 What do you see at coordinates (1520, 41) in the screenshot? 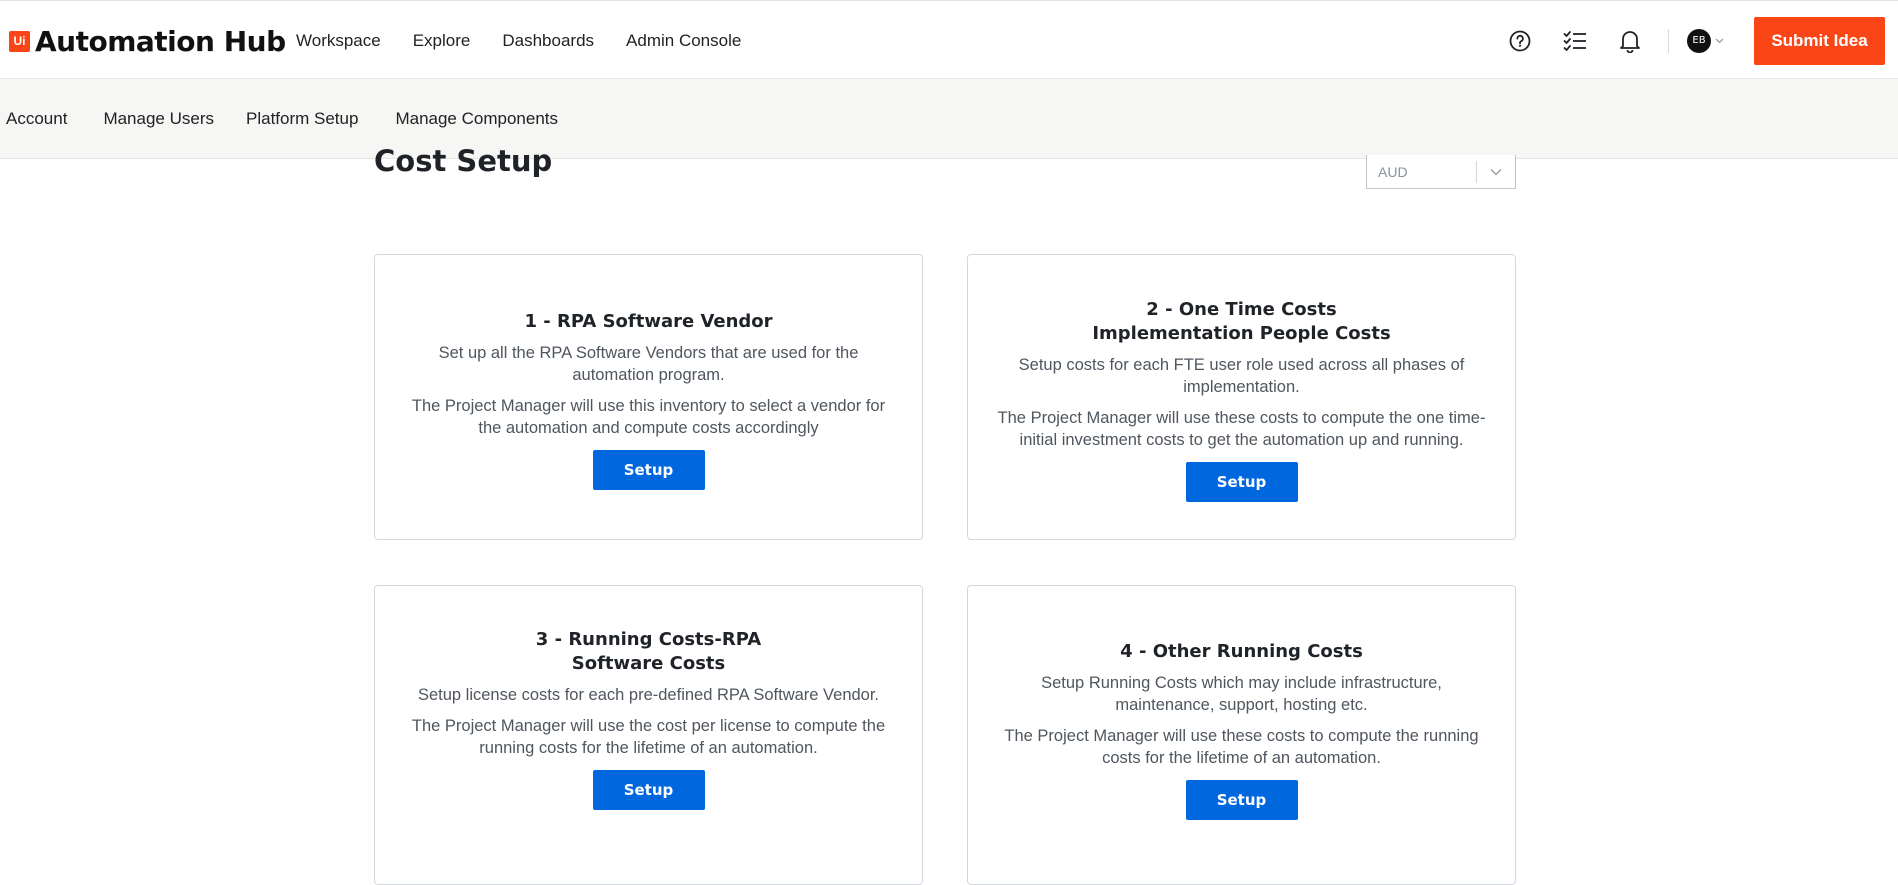
I see `help-icon` at bounding box center [1520, 41].